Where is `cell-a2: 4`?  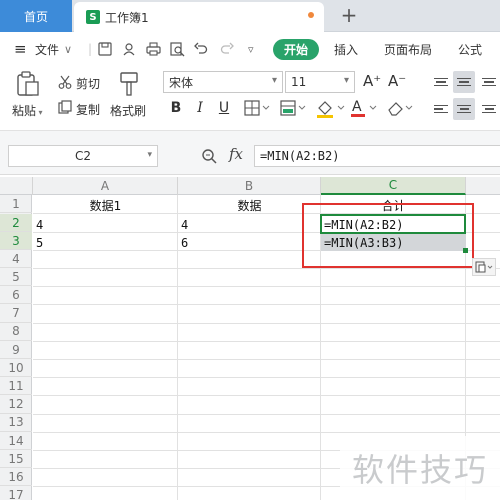 cell-a2: 4 is located at coordinates (106, 225).